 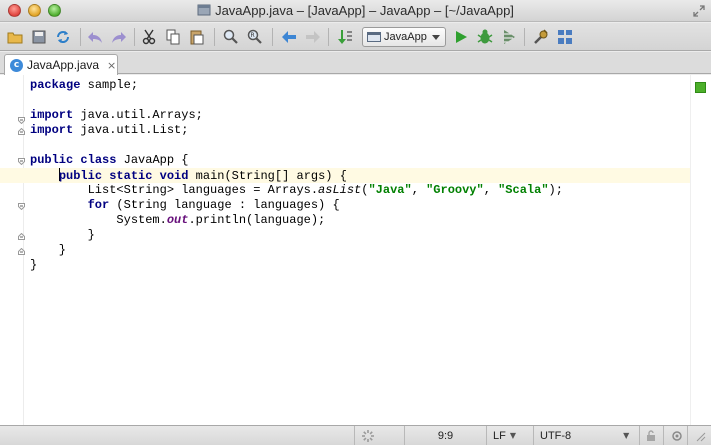 What do you see at coordinates (84, 85) in the screenshot?
I see `code-line: package sample;` at bounding box center [84, 85].